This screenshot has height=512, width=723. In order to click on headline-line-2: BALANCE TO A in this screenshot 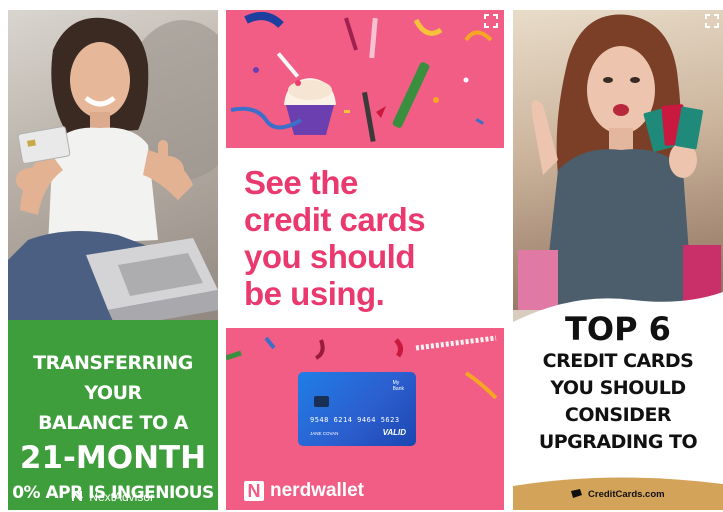, I will do `click(113, 423)`.